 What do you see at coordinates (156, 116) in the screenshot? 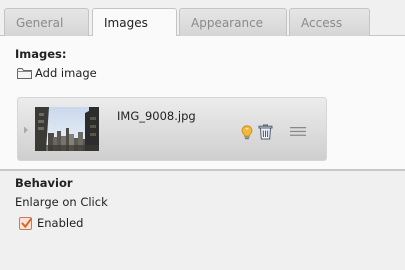
I see `image-filename: IMG_9008.jpg` at bounding box center [156, 116].